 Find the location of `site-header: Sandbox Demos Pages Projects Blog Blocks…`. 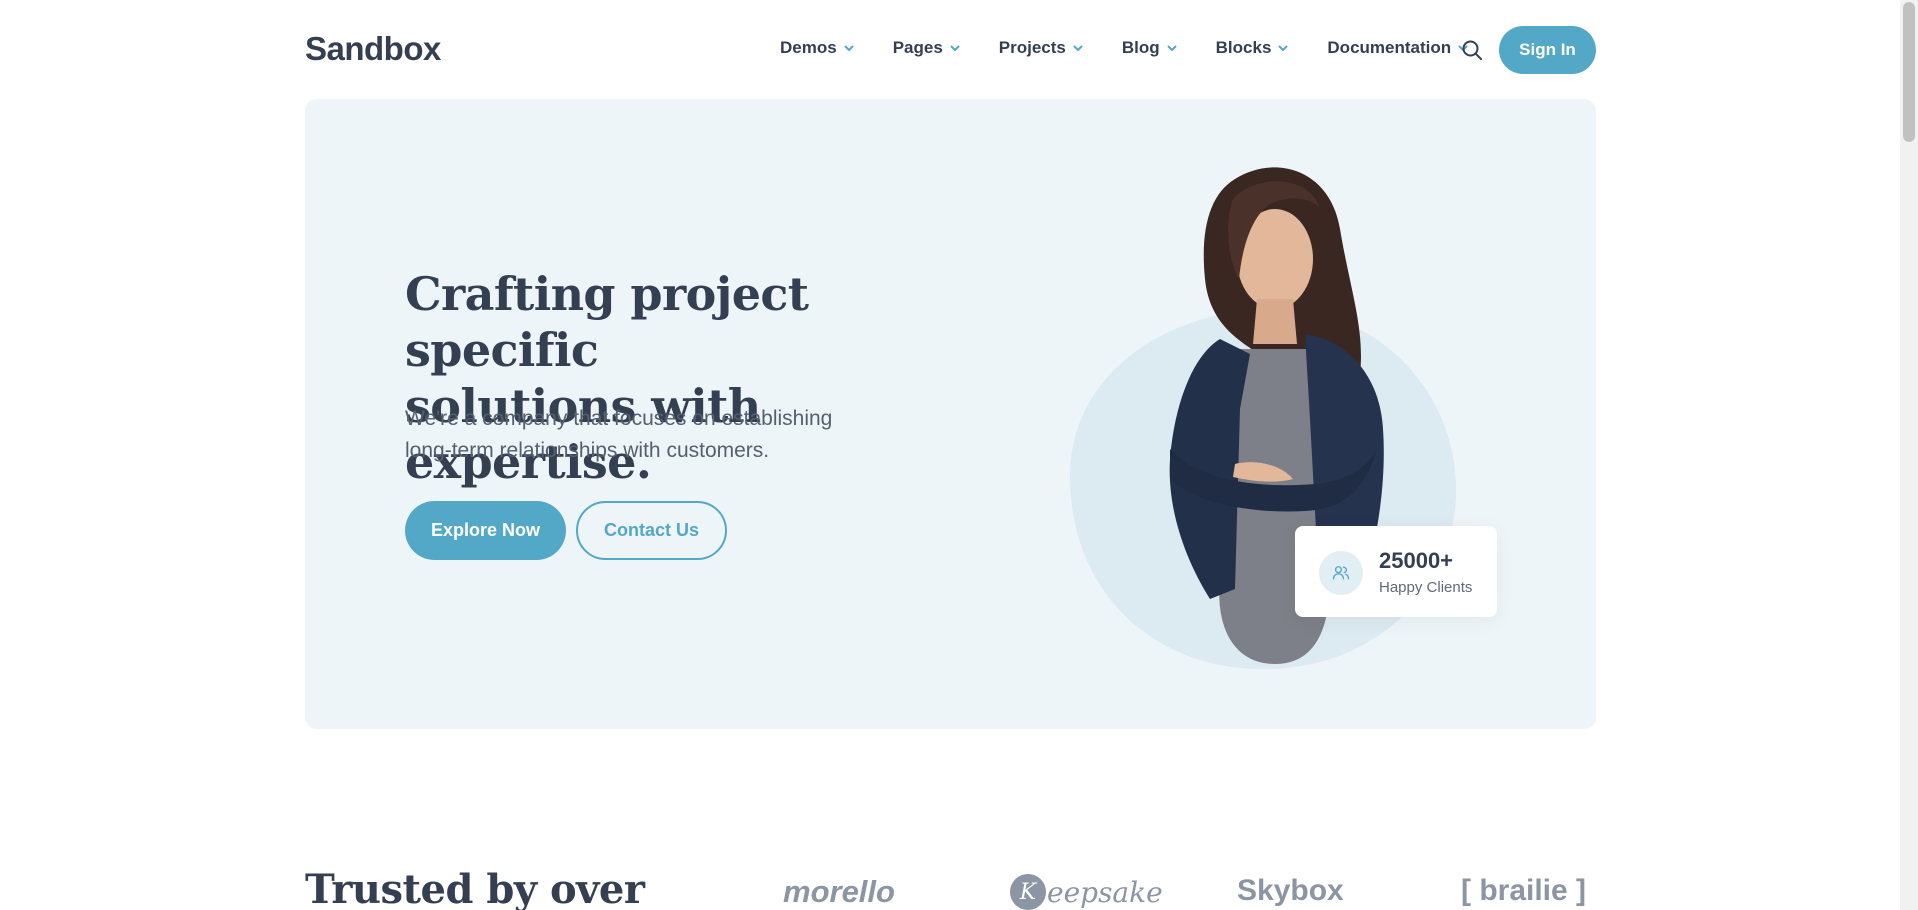

site-header: Sandbox Demos Pages Projects Blog Blocks… is located at coordinates (950, 49).